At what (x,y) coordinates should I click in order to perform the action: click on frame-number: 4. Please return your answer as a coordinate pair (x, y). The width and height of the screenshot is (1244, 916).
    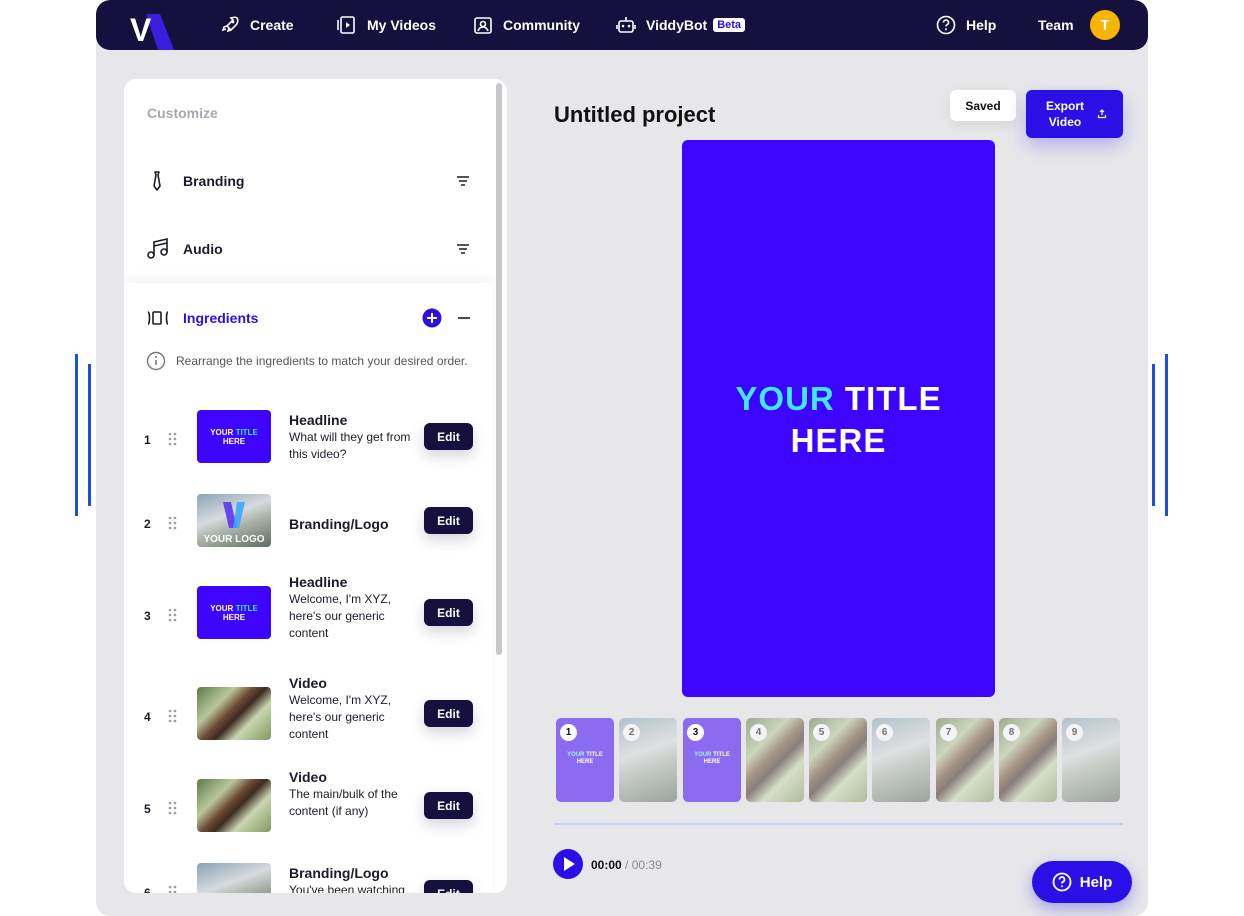
    Looking at the image, I should click on (758, 732).